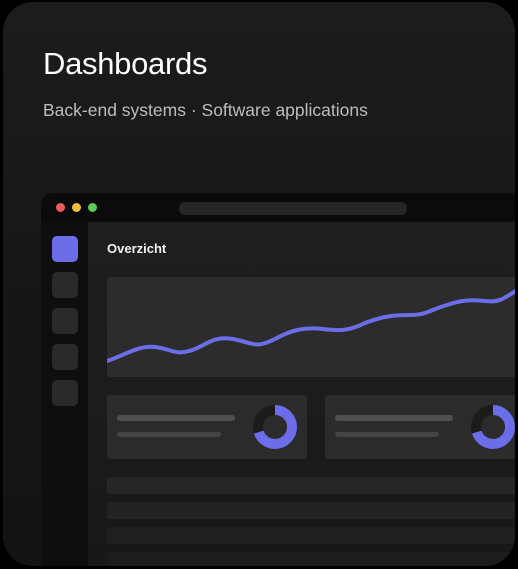 This screenshot has height=569, width=518. What do you see at coordinates (60, 207) in the screenshot?
I see `close-dot-icon` at bounding box center [60, 207].